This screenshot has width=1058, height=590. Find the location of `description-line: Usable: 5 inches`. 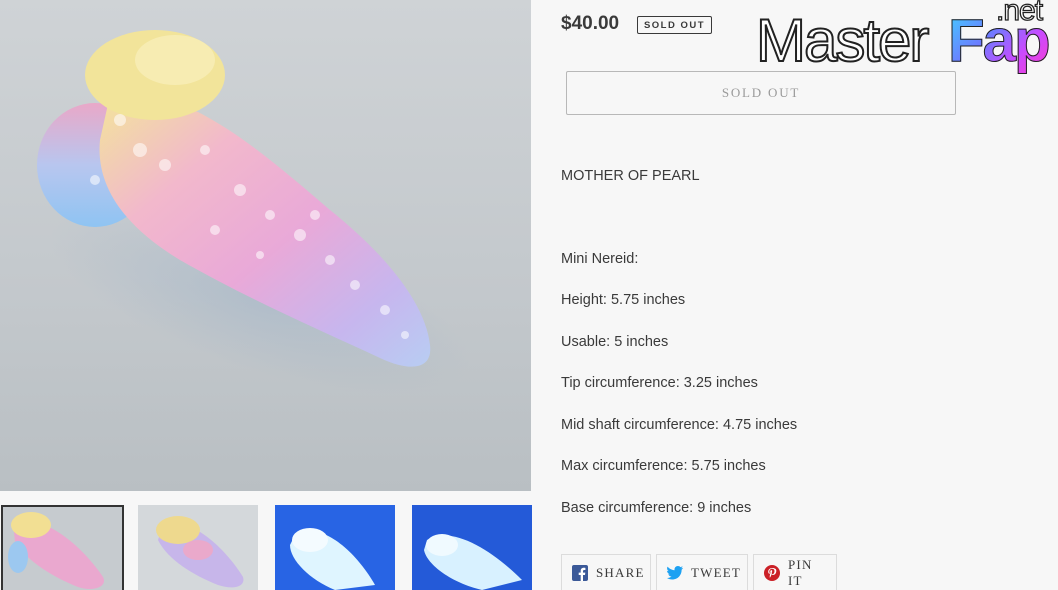

description-line: Usable: 5 inches is located at coordinates (615, 342).